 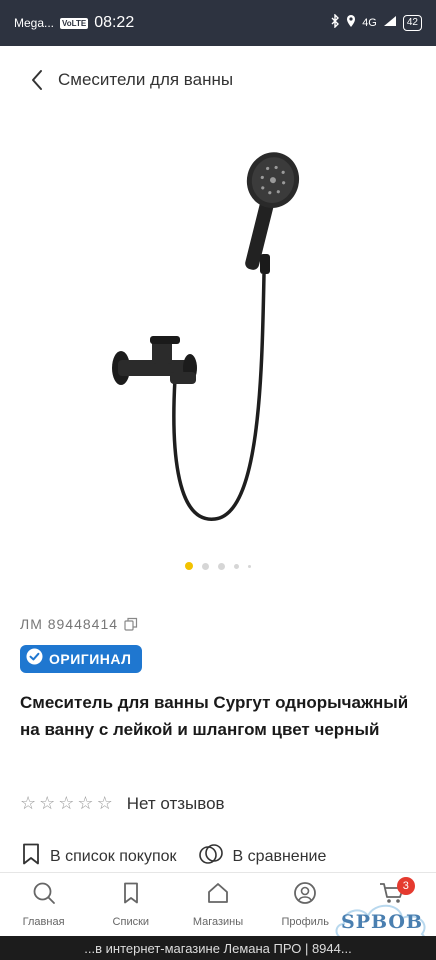 What do you see at coordinates (44, 895) in the screenshot?
I see `search-icon` at bounding box center [44, 895].